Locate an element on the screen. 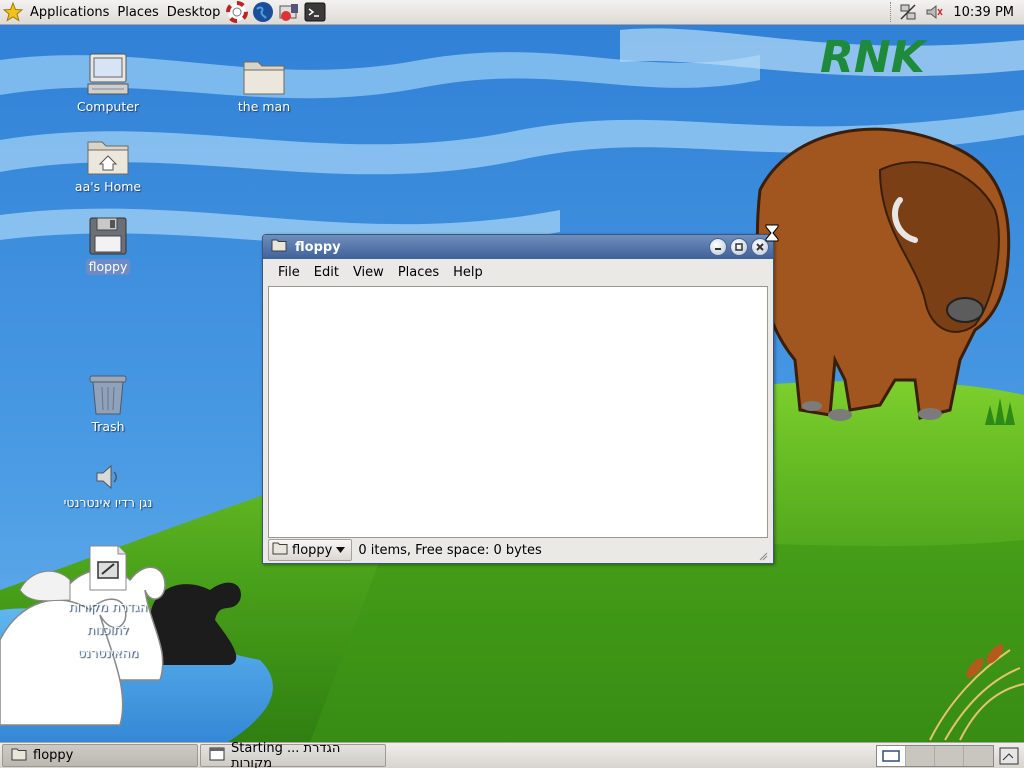  bottom-panel: floppy Starting ... הגדרת מקורות is located at coordinates (512, 754).